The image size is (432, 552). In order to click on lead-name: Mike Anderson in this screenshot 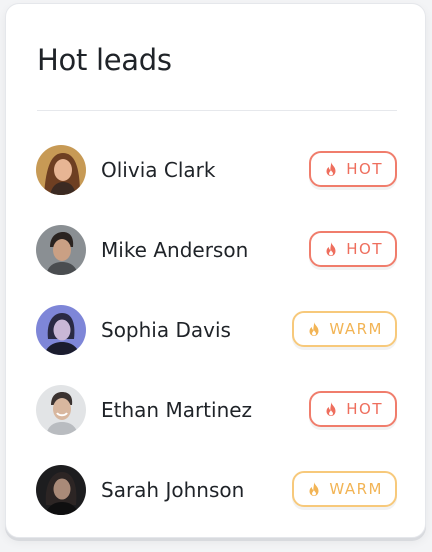, I will do `click(175, 250)`.